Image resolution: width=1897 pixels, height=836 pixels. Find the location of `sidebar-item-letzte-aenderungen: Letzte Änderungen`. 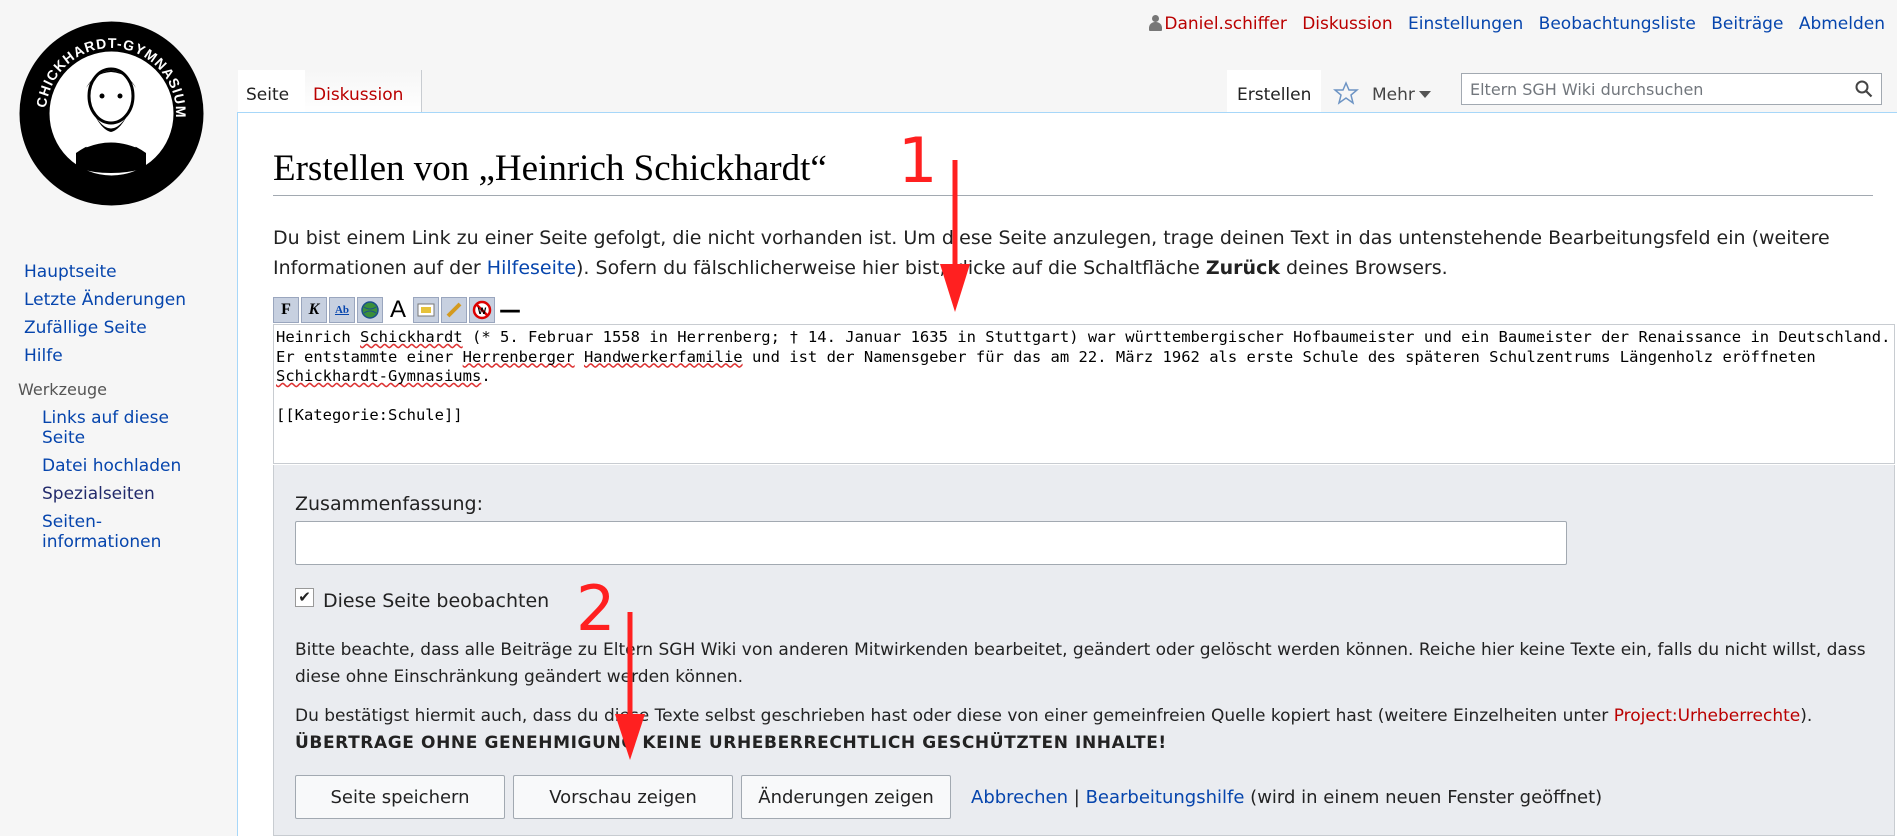

sidebar-item-letzte-aenderungen: Letzte Änderungen is located at coordinates (126, 300).